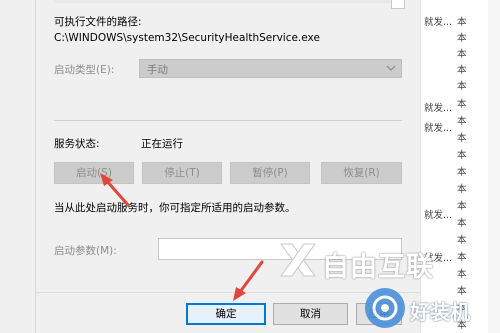 This screenshot has width=500, height=333. What do you see at coordinates (280, 249) in the screenshot?
I see `start-params-input` at bounding box center [280, 249].